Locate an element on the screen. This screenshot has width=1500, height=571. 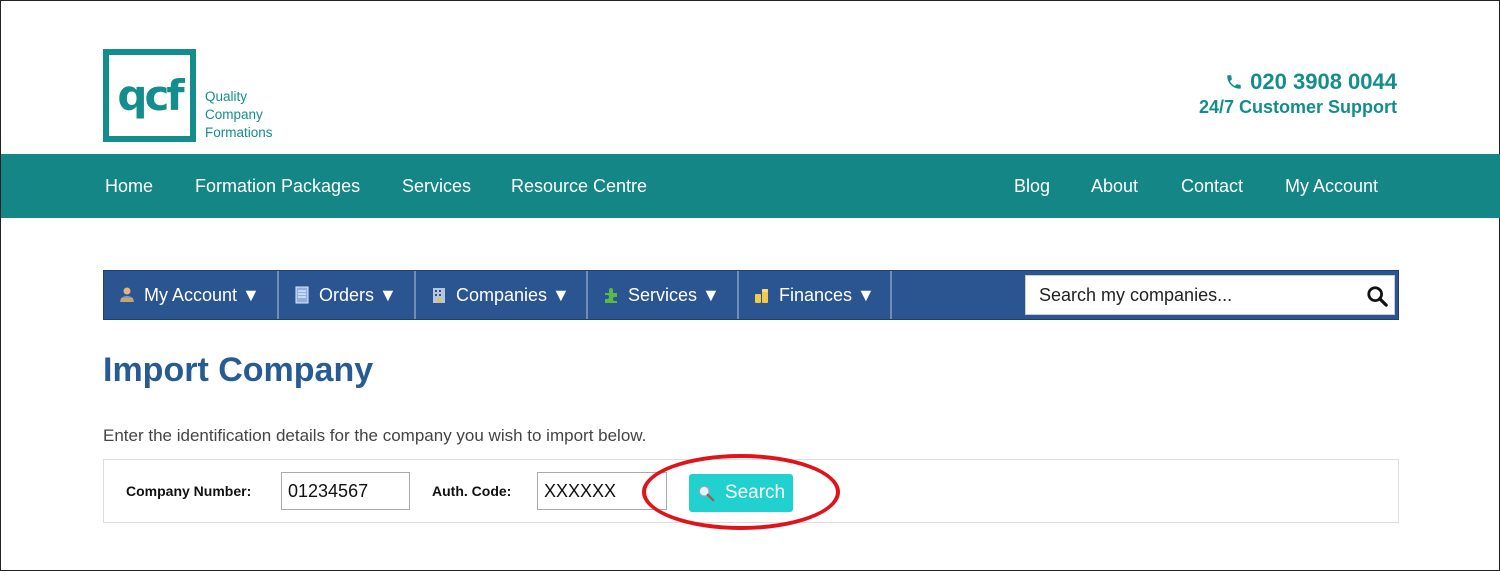
logo-text-line: Formations is located at coordinates (239, 132).